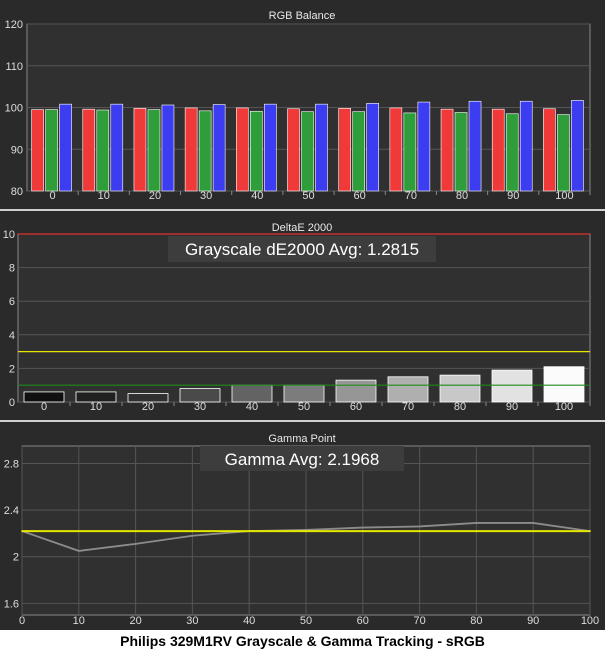 The width and height of the screenshot is (605, 652). I want to click on gamma-x-tick-label: 10, so click(79, 621).